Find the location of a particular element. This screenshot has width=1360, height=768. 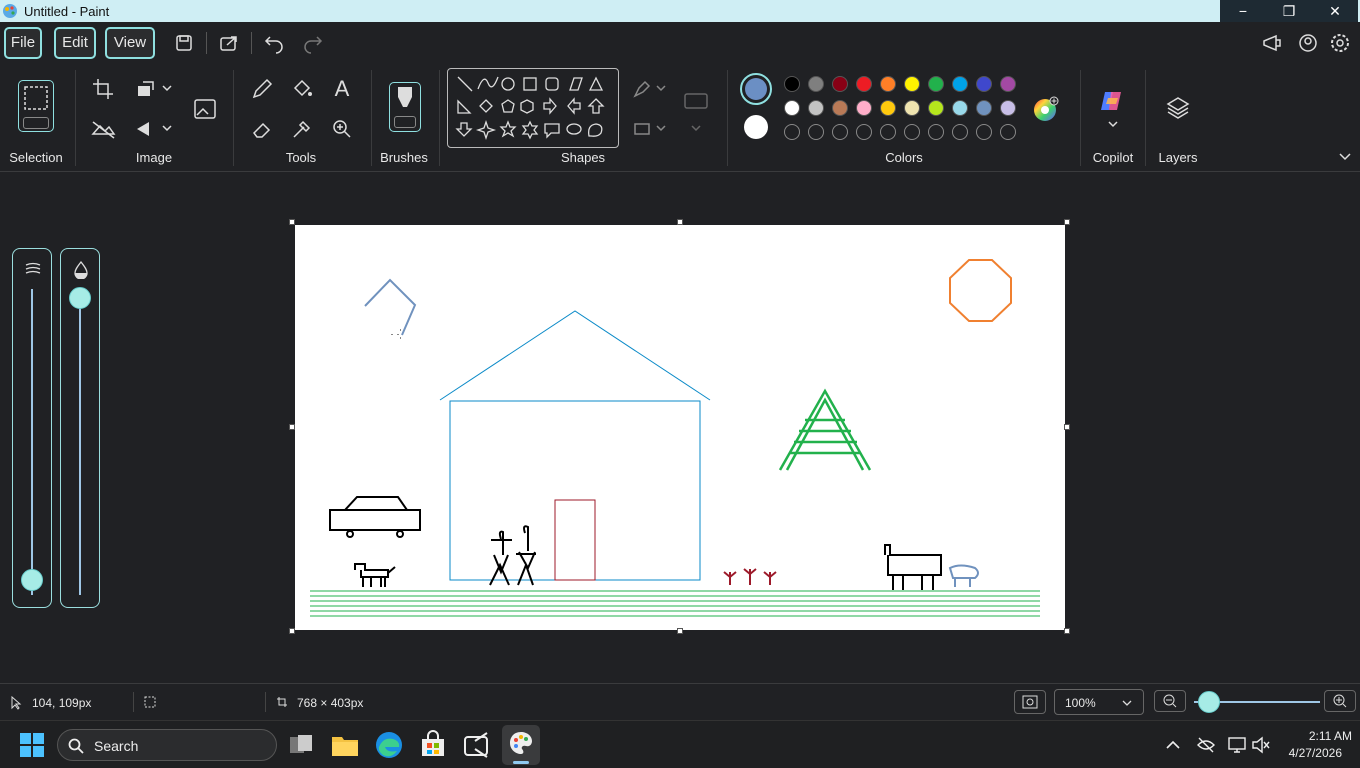

color-picker-icon is located at coordinates (302, 129).